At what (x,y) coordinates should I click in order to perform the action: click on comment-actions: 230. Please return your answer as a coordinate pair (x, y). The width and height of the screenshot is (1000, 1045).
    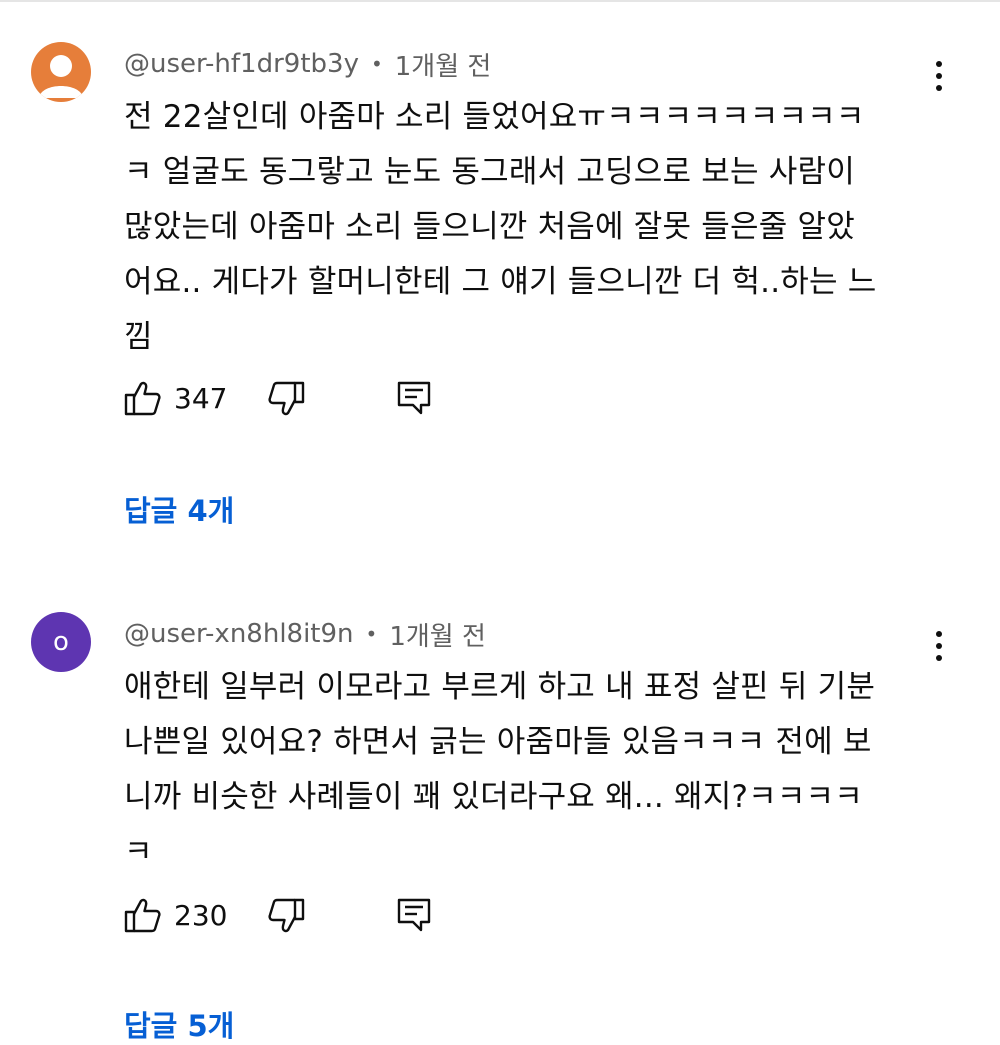
    Looking at the image, I should click on (304, 915).